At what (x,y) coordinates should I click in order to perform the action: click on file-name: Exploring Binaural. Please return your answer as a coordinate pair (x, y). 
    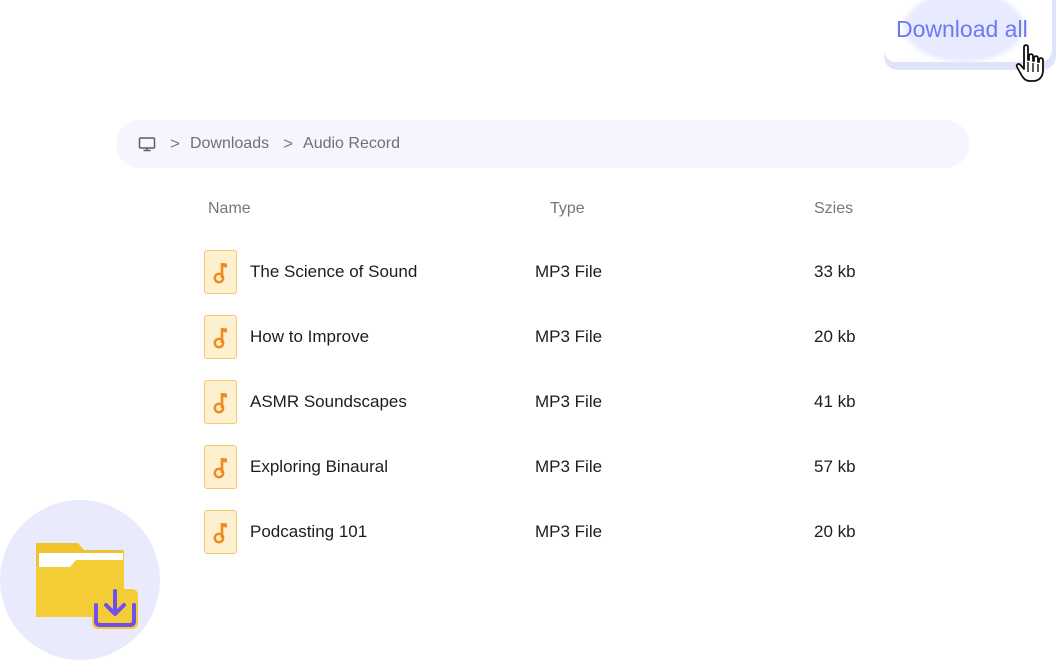
    Looking at the image, I should click on (319, 466).